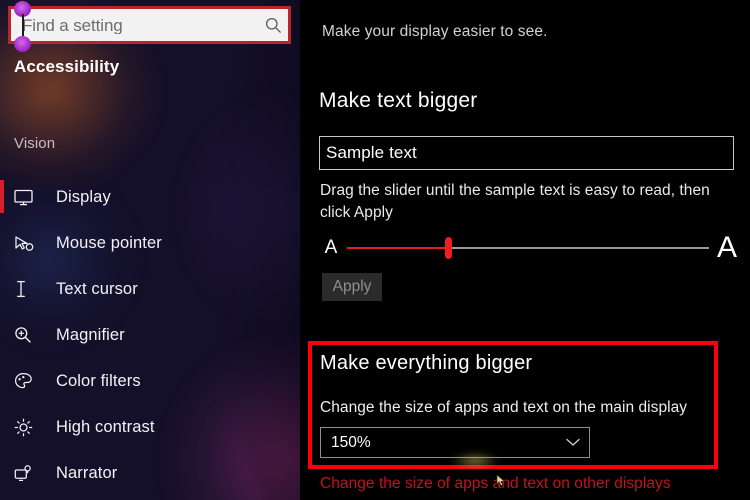 The image size is (750, 500). I want to click on sidebar-item-text-cursor: Text cursor, so click(150, 289).